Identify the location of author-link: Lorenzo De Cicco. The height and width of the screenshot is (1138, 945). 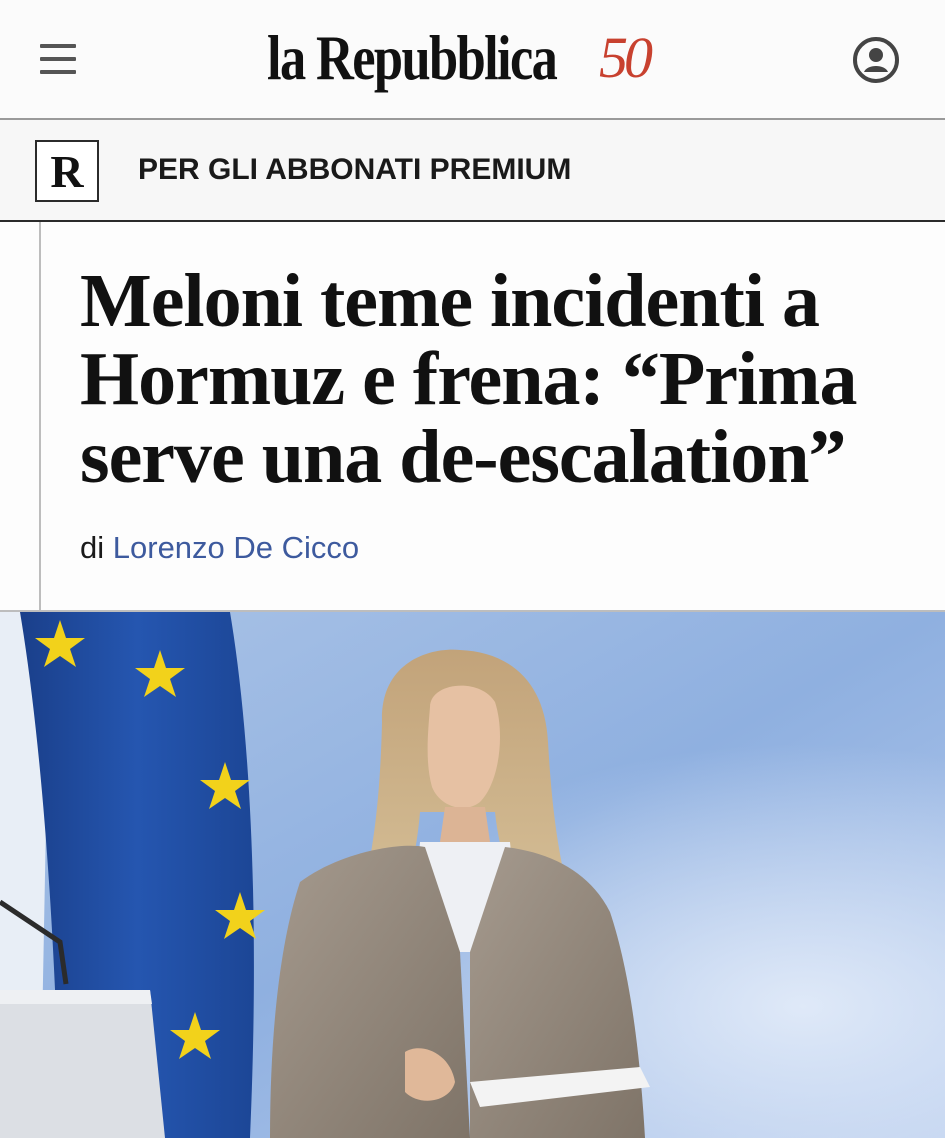
(236, 547).